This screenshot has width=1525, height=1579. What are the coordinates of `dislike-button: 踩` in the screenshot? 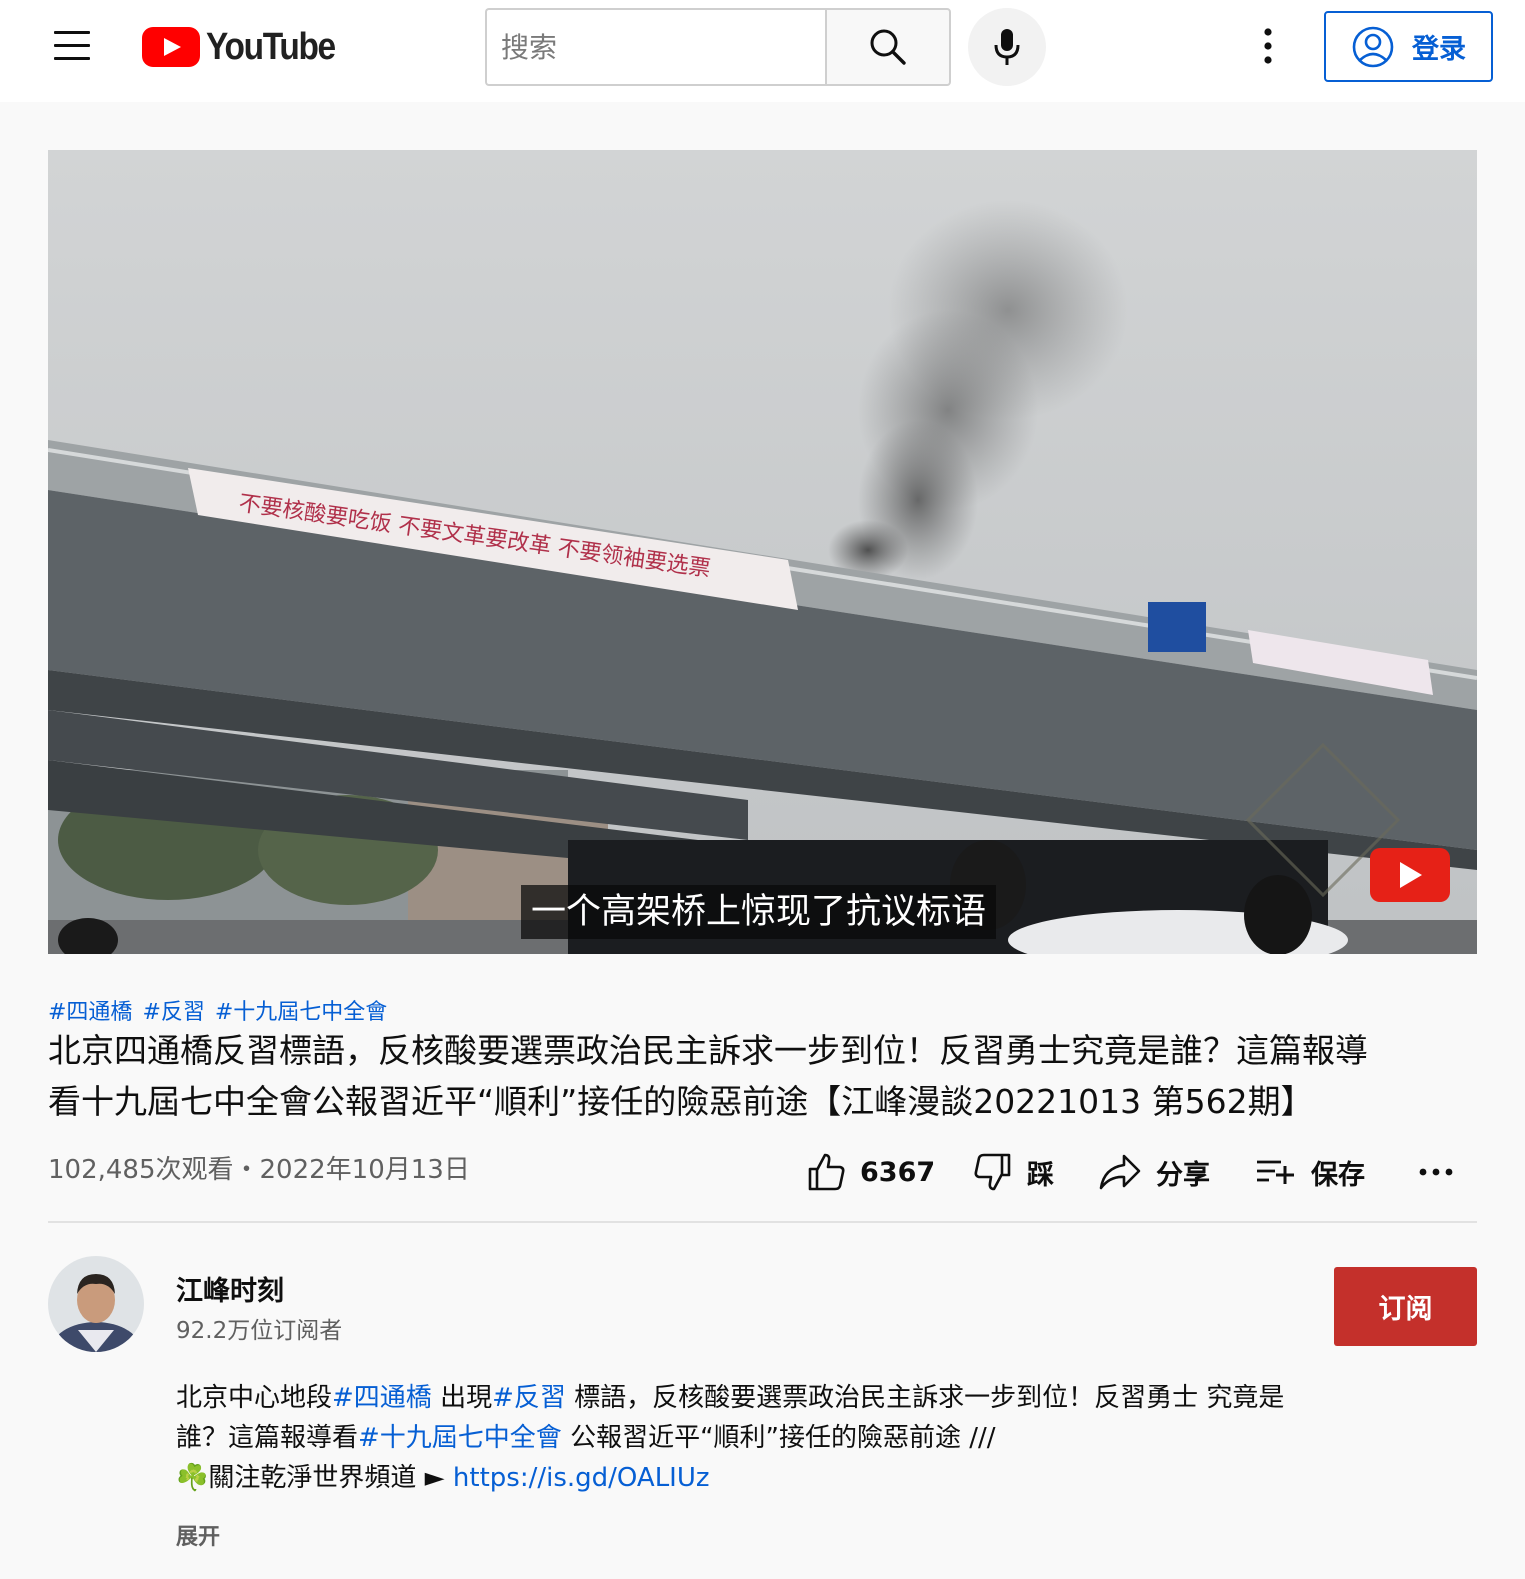 It's located at (1013, 1172).